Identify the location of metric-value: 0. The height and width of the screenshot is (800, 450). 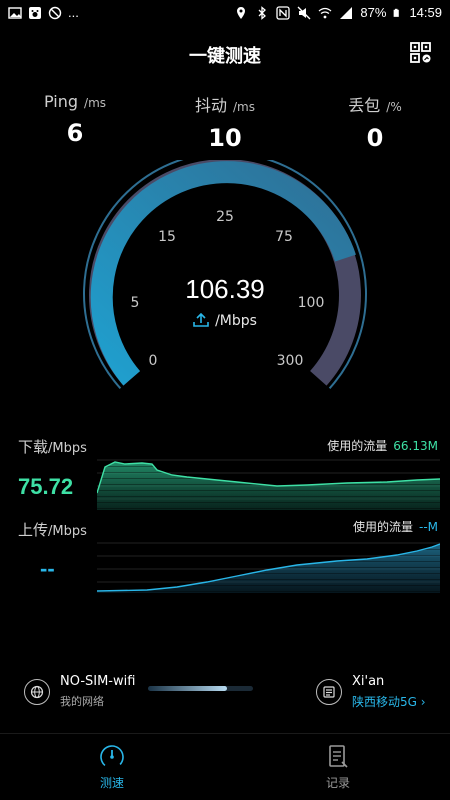
(375, 138).